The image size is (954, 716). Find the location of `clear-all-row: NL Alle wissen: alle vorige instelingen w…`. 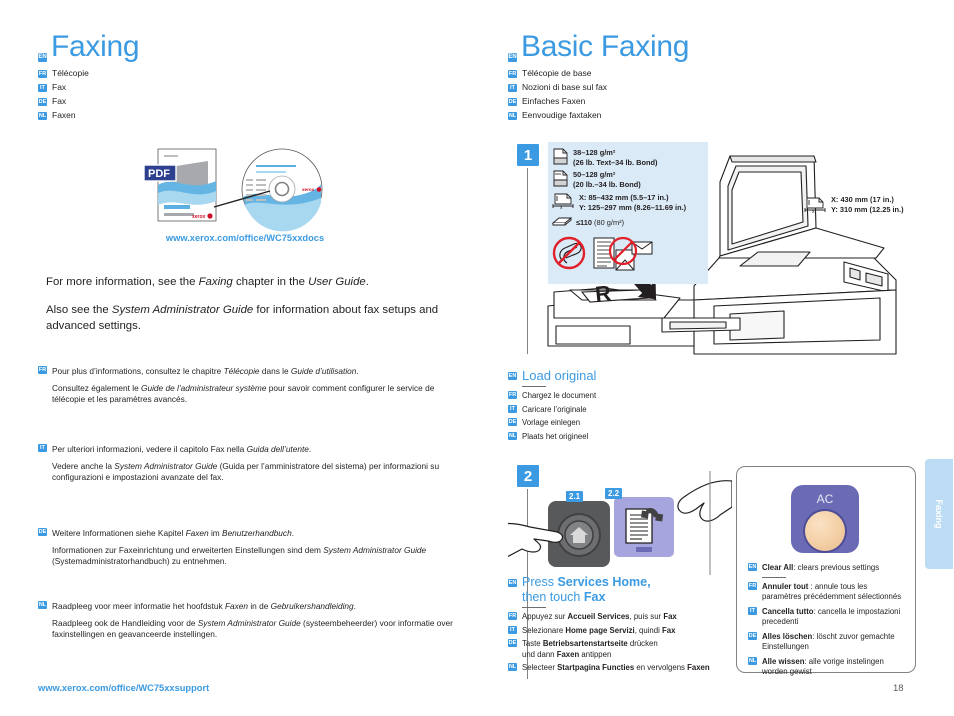

clear-all-row: NL Alle wissen: alle vorige instelingen w… is located at coordinates (826, 667).